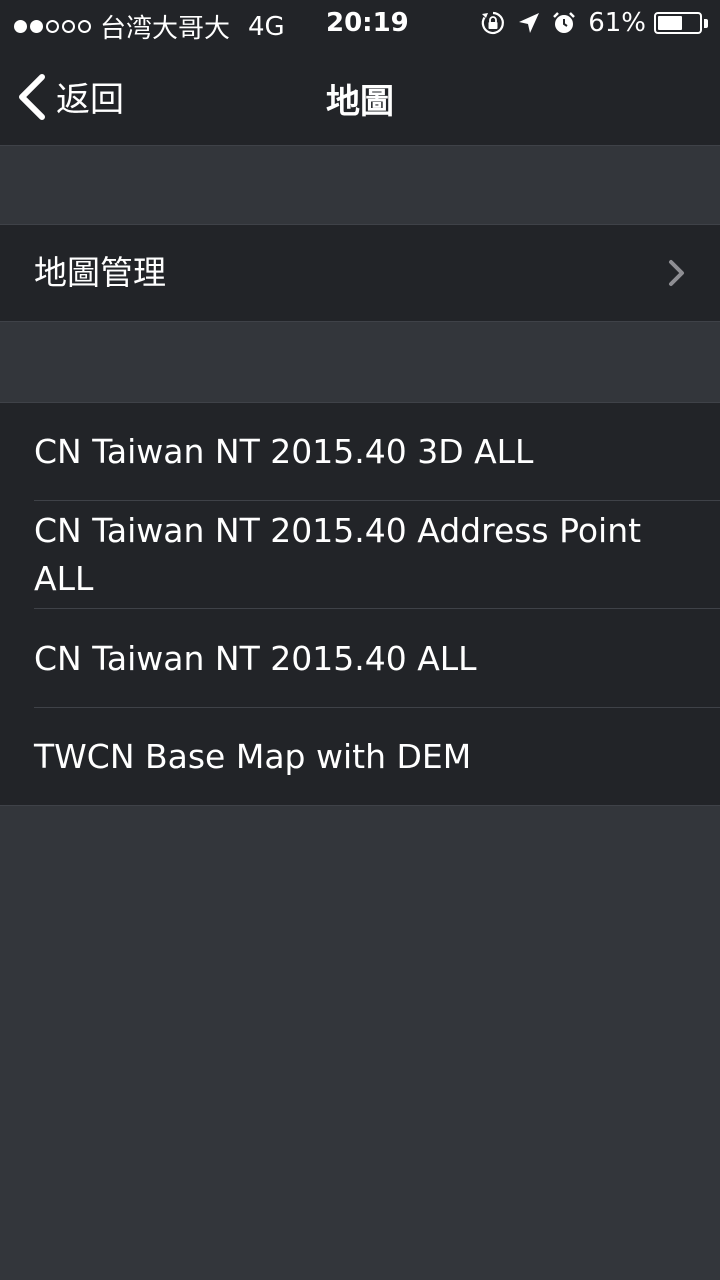 The image size is (720, 1280). I want to click on map-list-item: CN Taiwan NT 2015.40 Address Point ALL, so click(360, 555).